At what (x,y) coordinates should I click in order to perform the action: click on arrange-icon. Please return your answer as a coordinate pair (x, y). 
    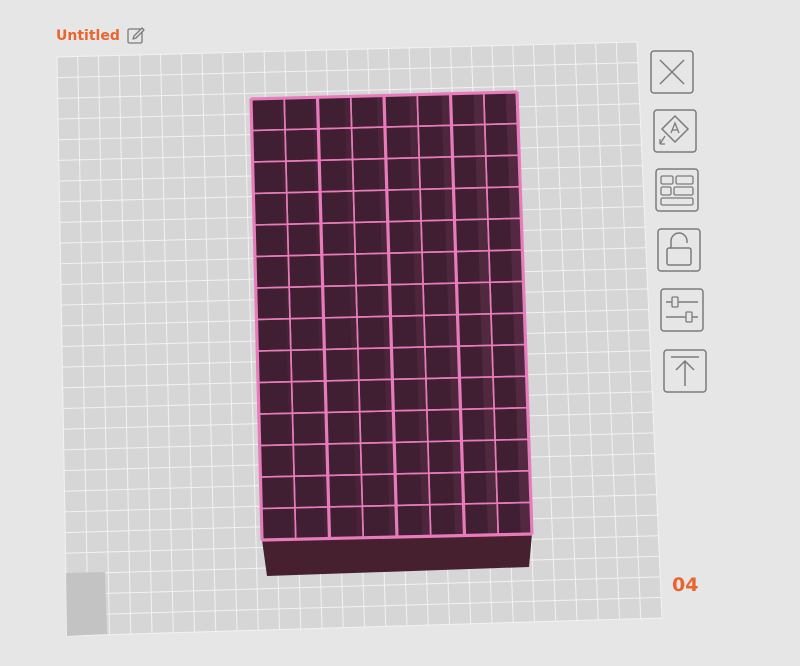
    Looking at the image, I should click on (677, 190).